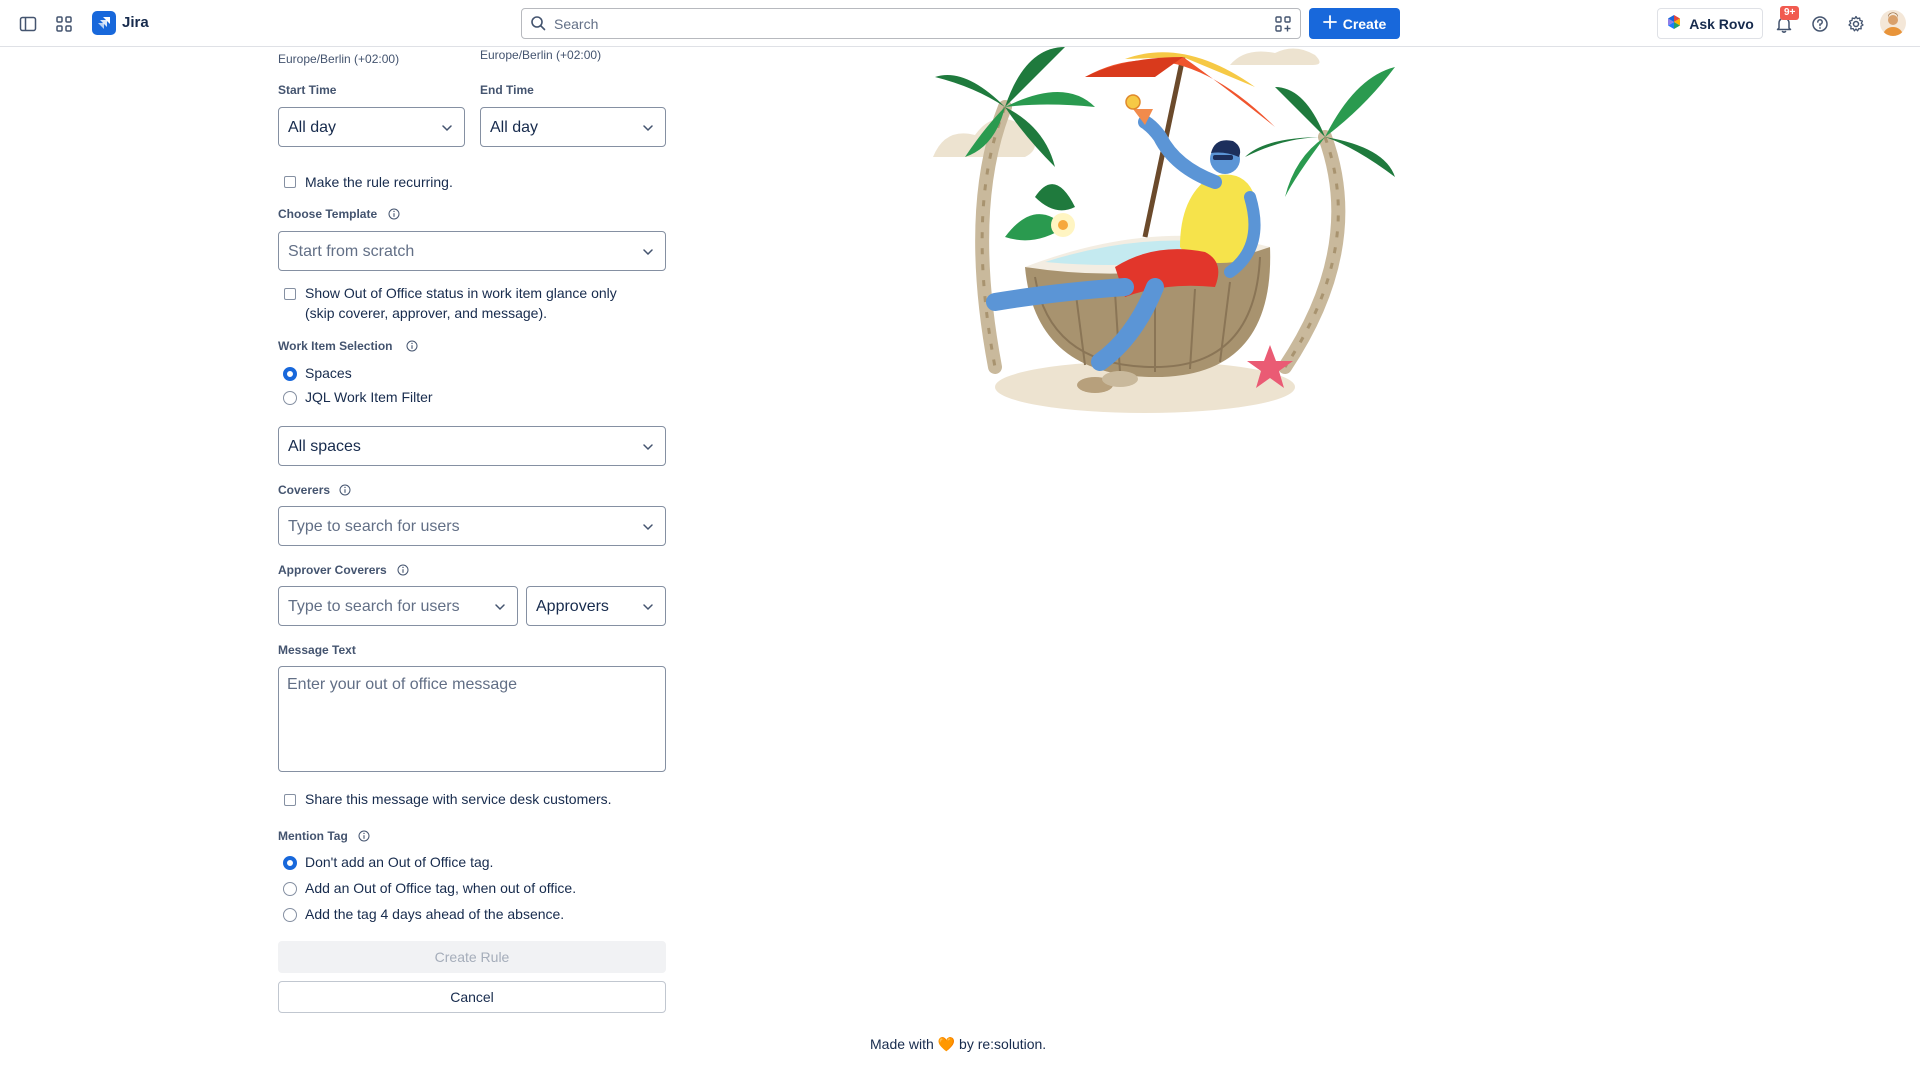  What do you see at coordinates (339, 59) in the screenshot?
I see `start-timezone: Europe/Berlin (+02:00)` at bounding box center [339, 59].